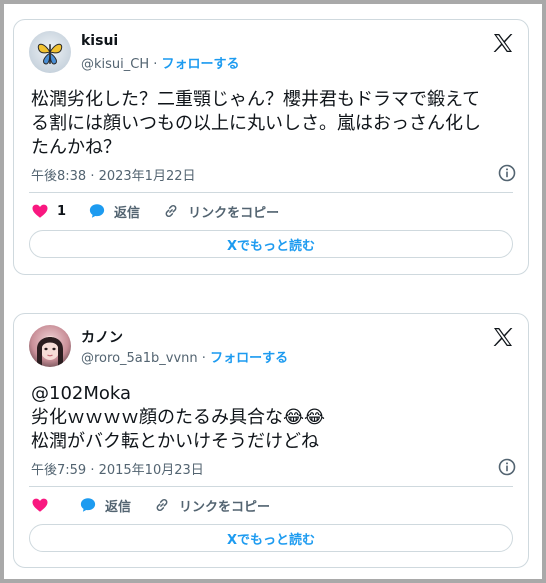 The height and width of the screenshot is (583, 546). I want to click on author-handle-line: @roro_5a1b_vvnn · フォローする, so click(184, 356).